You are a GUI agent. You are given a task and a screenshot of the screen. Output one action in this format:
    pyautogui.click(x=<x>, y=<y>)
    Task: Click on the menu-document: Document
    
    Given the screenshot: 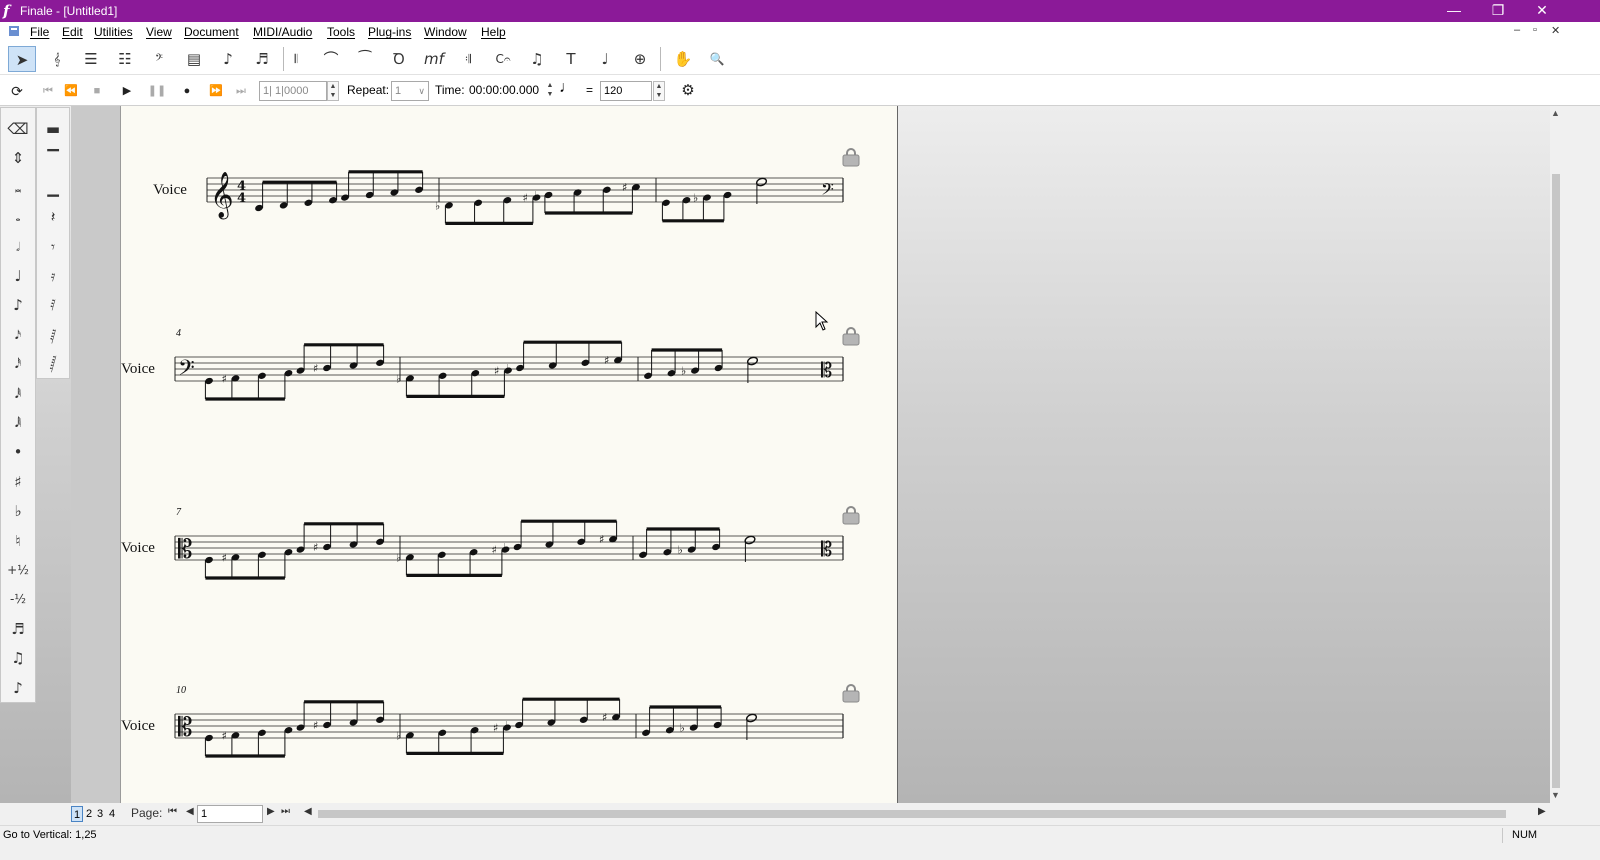 What is the action you would take?
    pyautogui.click(x=211, y=32)
    